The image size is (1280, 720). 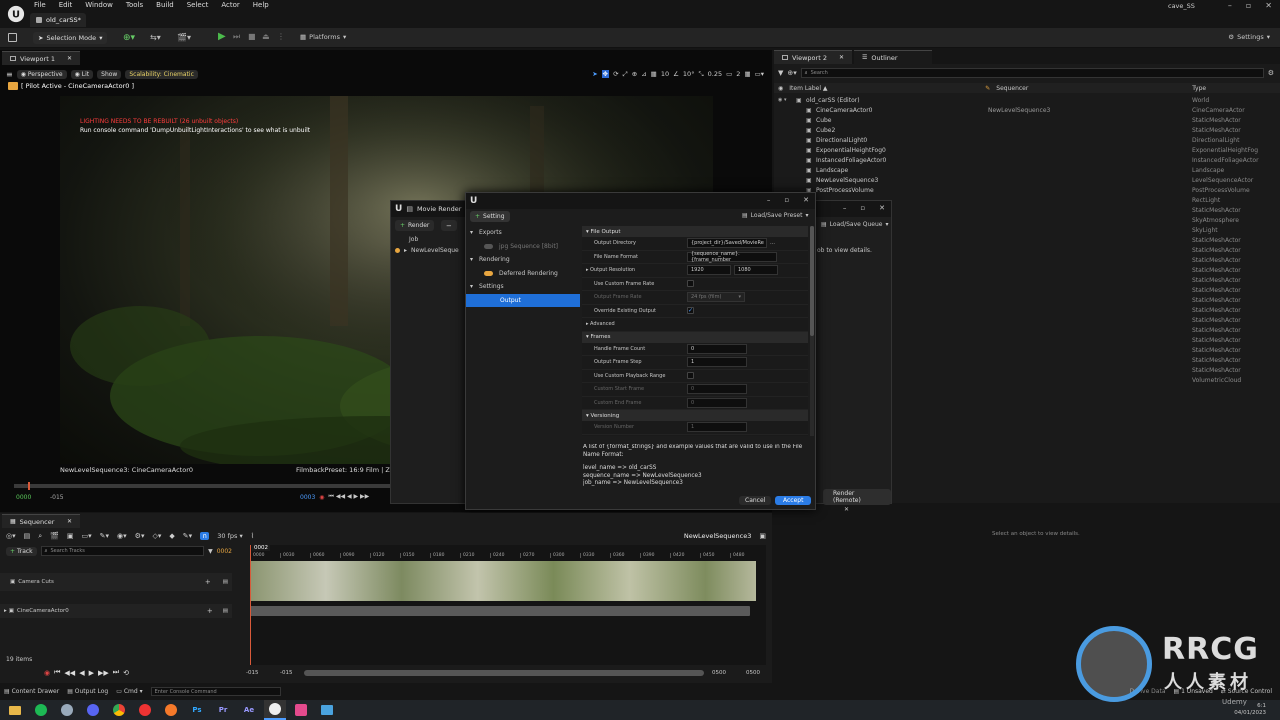 I want to click on camera-section-bar, so click(x=500, y=611).